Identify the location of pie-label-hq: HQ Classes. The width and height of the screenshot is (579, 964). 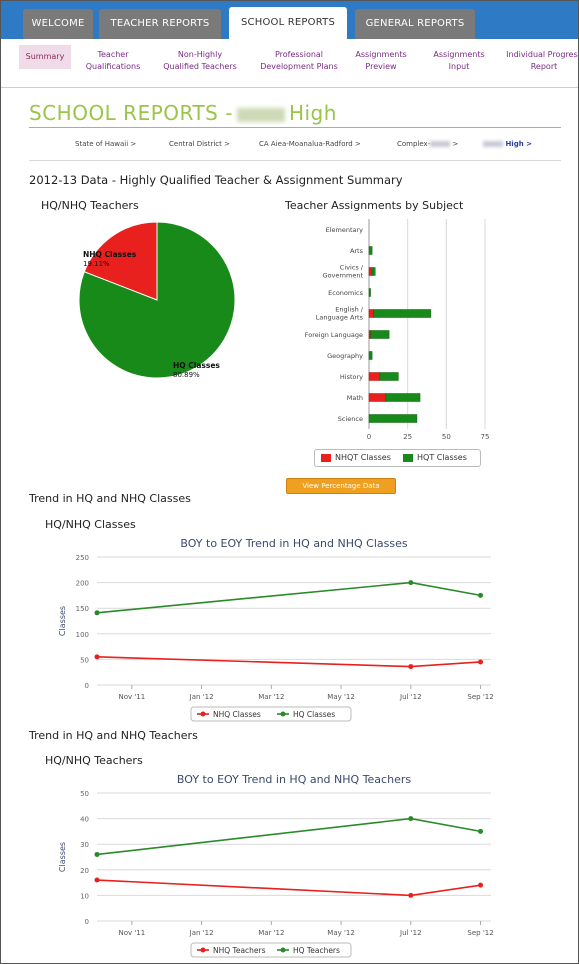
(196, 365).